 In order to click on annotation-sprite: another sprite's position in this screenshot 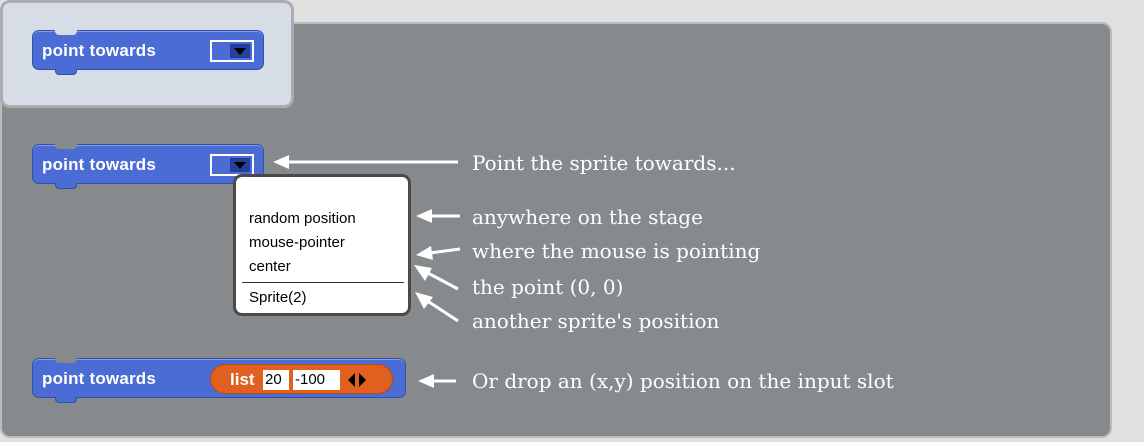, I will do `click(596, 321)`.